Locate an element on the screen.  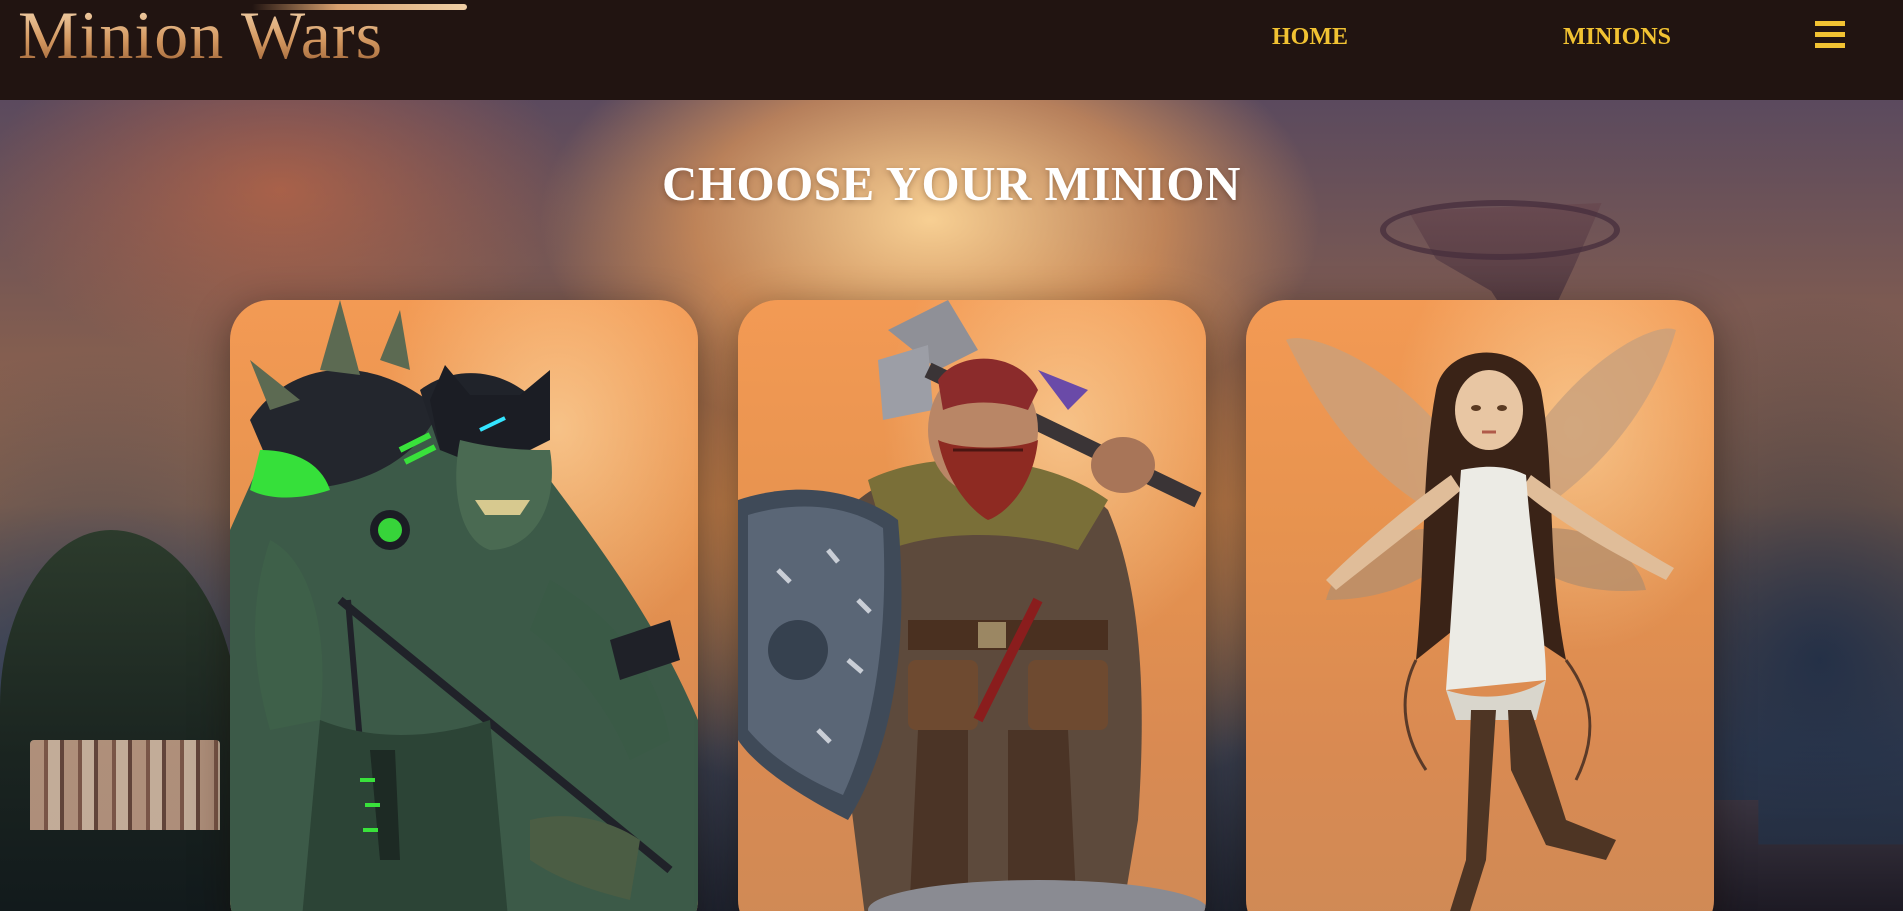
hamburger-menu-icon is located at coordinates (1830, 35).